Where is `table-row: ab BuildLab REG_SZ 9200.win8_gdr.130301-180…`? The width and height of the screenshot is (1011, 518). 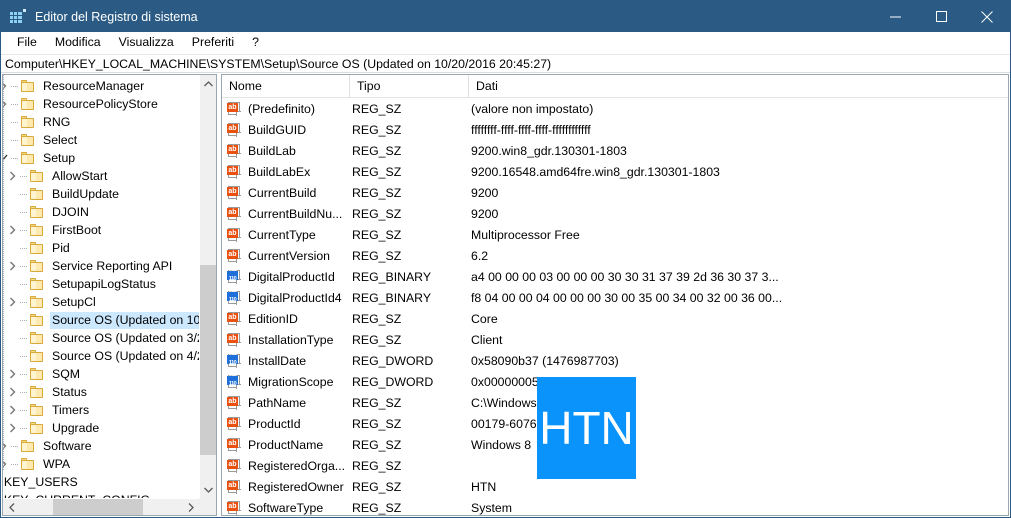 table-row: ab BuildLab REG_SZ 9200.win8_gdr.130301-180… is located at coordinates (615, 150).